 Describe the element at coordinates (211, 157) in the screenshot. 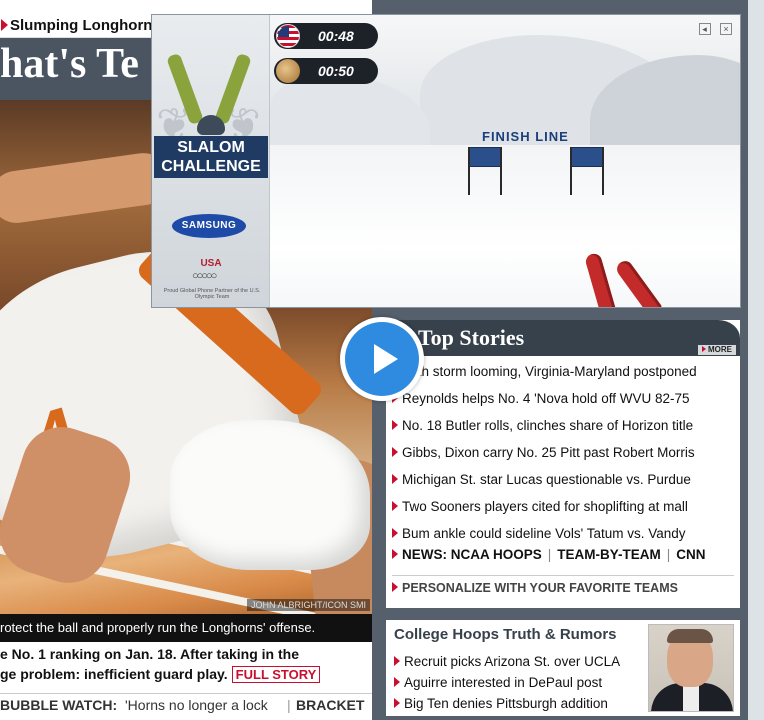

I see `ad-game-title: SLALOM CHALLENGE` at that location.